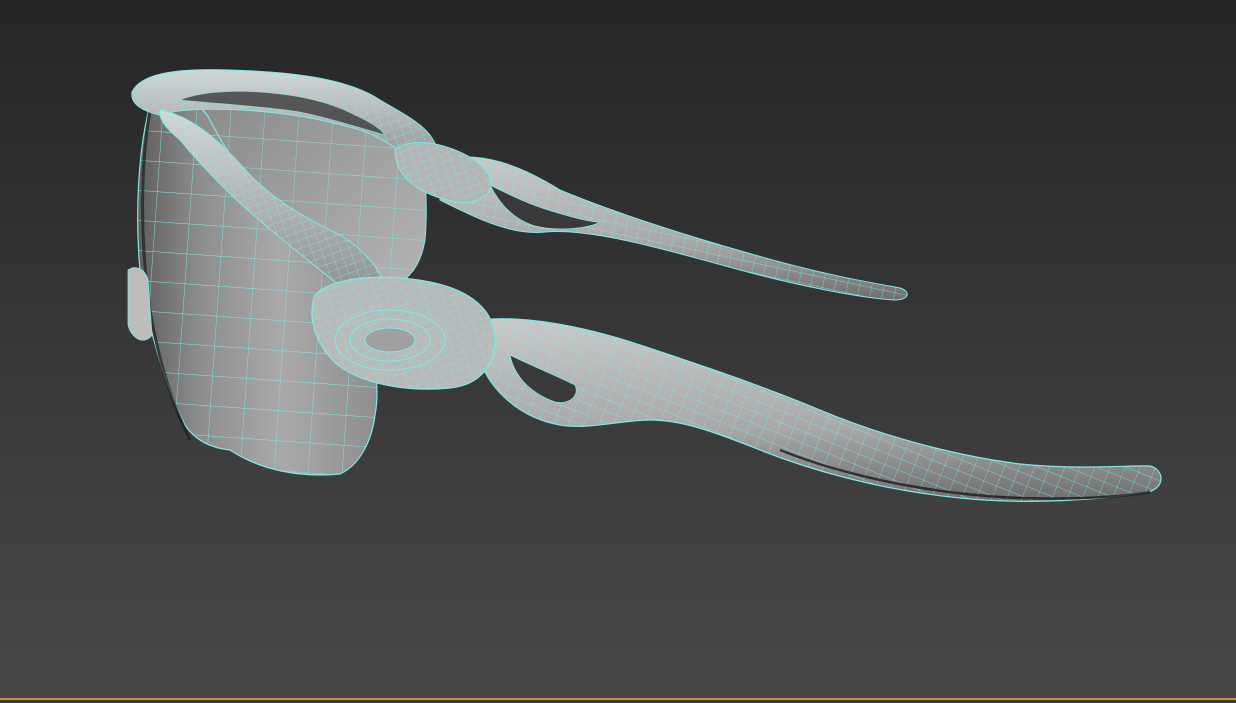 This screenshot has width=1236, height=703. I want to click on active-viewport-highlight, so click(618, 699).